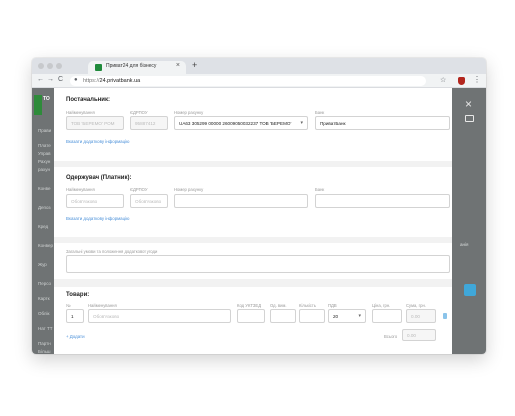 This screenshot has height=416, width=515. Describe the element at coordinates (241, 201) in the screenshot. I see `payer-account-input` at that location.